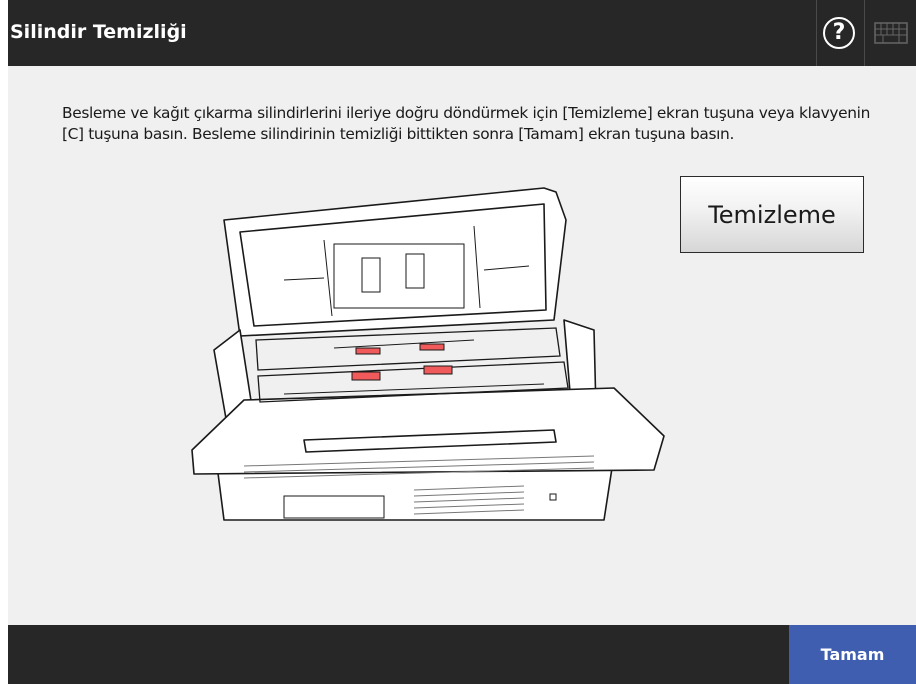 This screenshot has height=684, width=916. What do you see at coordinates (98, 32) in the screenshot?
I see `page-title: Silindir Temizliği` at bounding box center [98, 32].